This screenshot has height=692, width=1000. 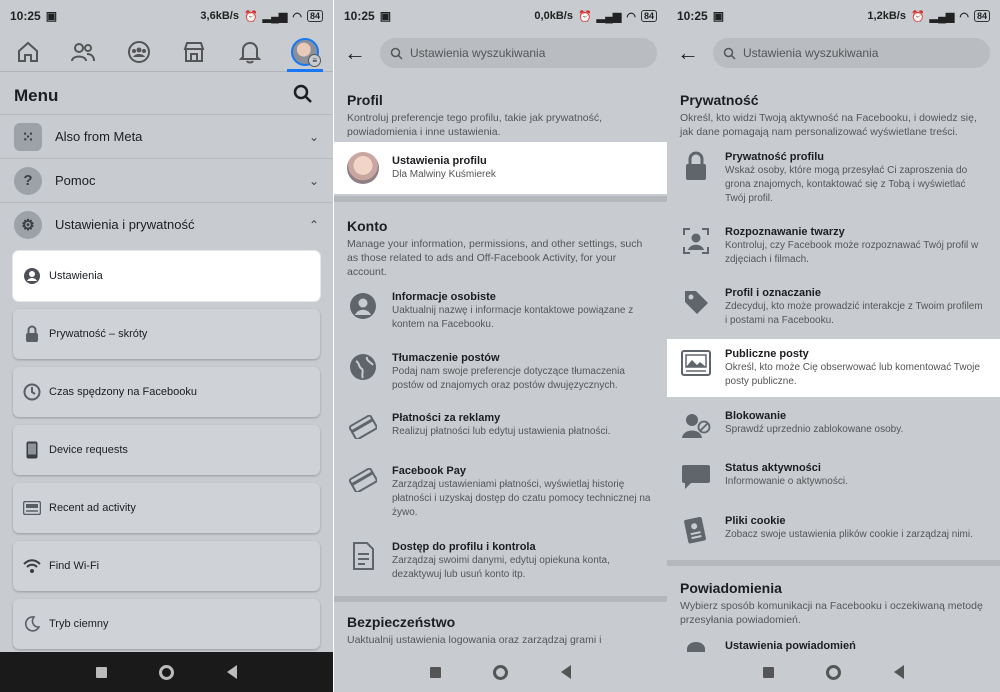 I want to click on home-icon, so click(x=27, y=51).